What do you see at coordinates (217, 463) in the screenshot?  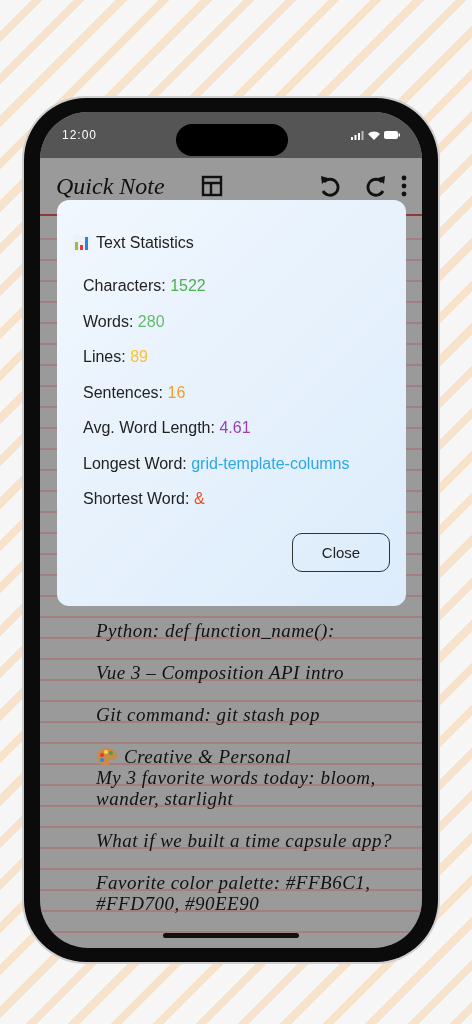 I see `stat-line: Longest Word: grid-template-columns` at bounding box center [217, 463].